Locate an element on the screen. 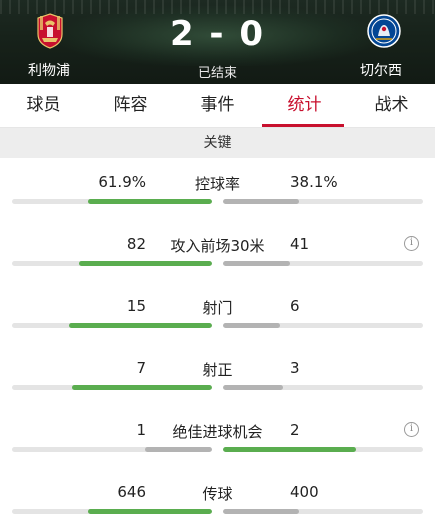 This screenshot has width=435, height=527. active-tab-indicator is located at coordinates (303, 125).